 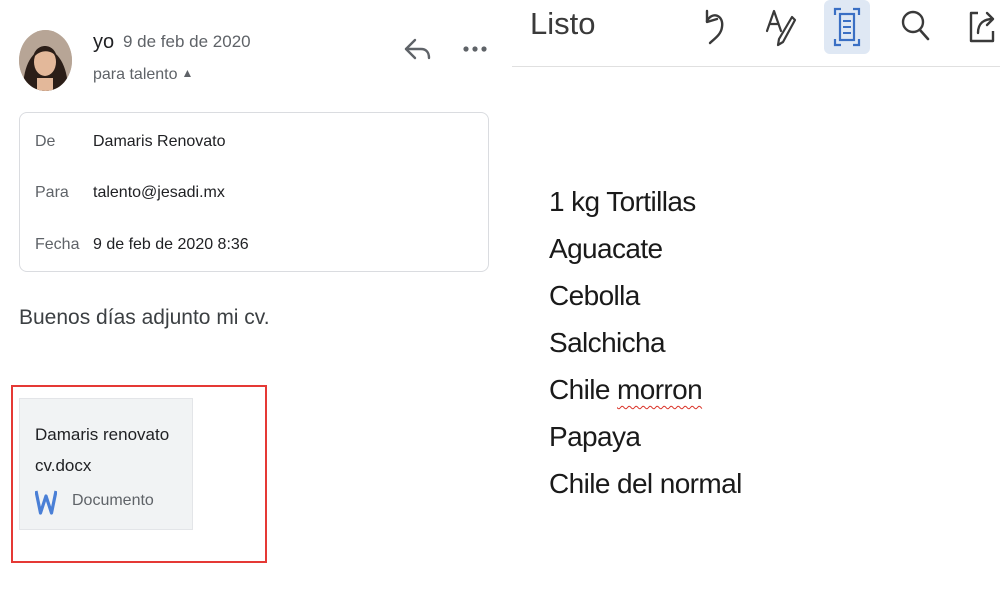 I want to click on note-line: Chile del normal, so click(x=645, y=483).